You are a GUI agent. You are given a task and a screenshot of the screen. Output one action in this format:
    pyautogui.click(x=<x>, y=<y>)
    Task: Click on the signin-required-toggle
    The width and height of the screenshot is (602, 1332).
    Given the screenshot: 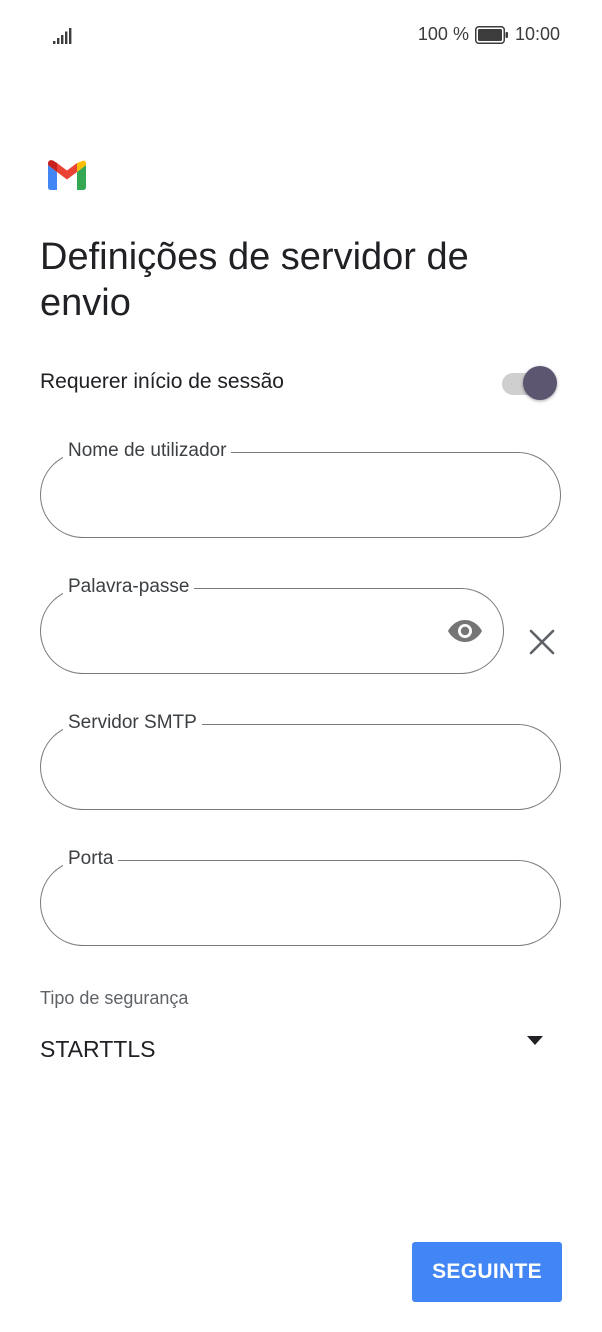 What is the action you would take?
    pyautogui.click(x=530, y=383)
    